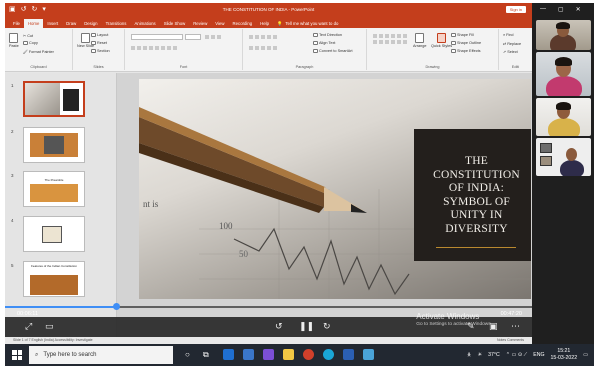  Describe the element at coordinates (169, 48) in the screenshot. I see `case-icon` at that location.